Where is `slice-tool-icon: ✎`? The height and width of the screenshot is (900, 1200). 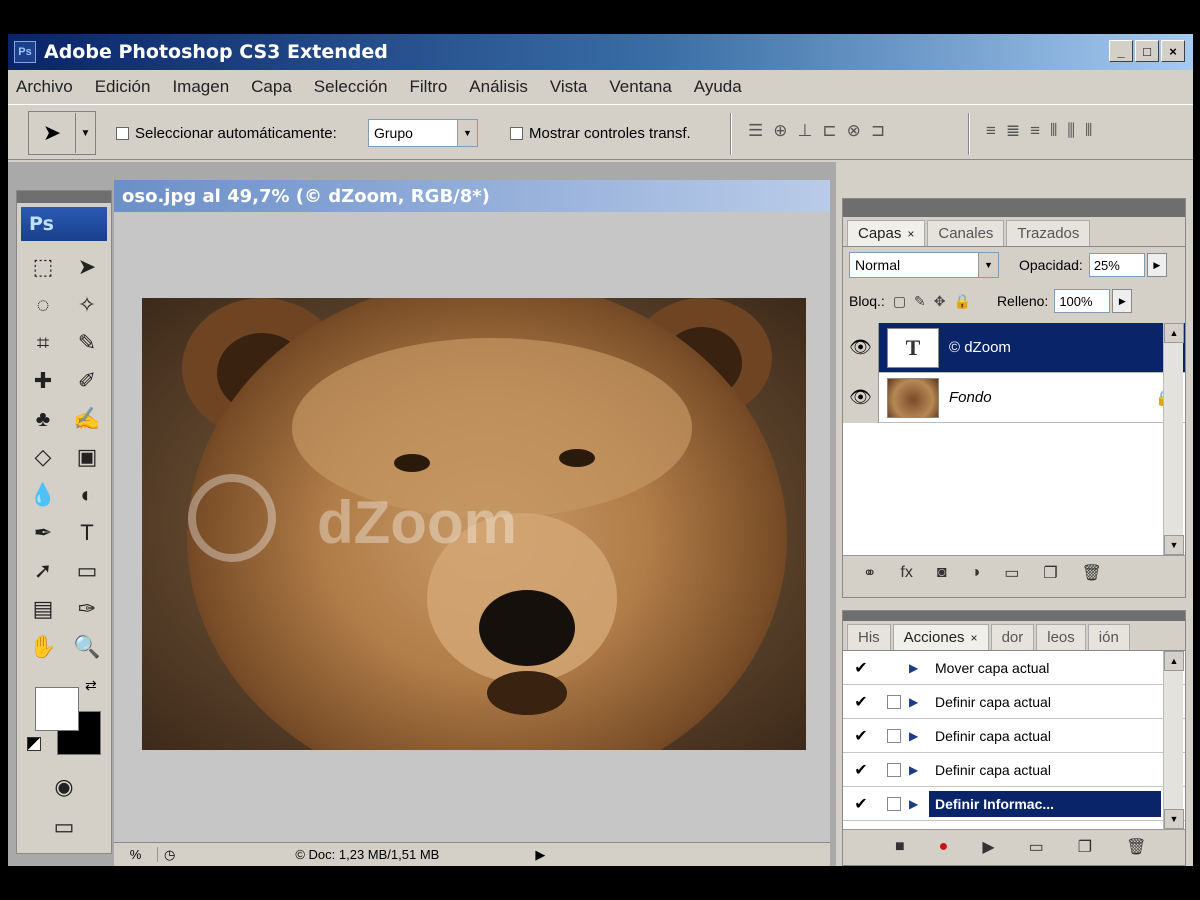 slice-tool-icon: ✎ is located at coordinates (87, 343).